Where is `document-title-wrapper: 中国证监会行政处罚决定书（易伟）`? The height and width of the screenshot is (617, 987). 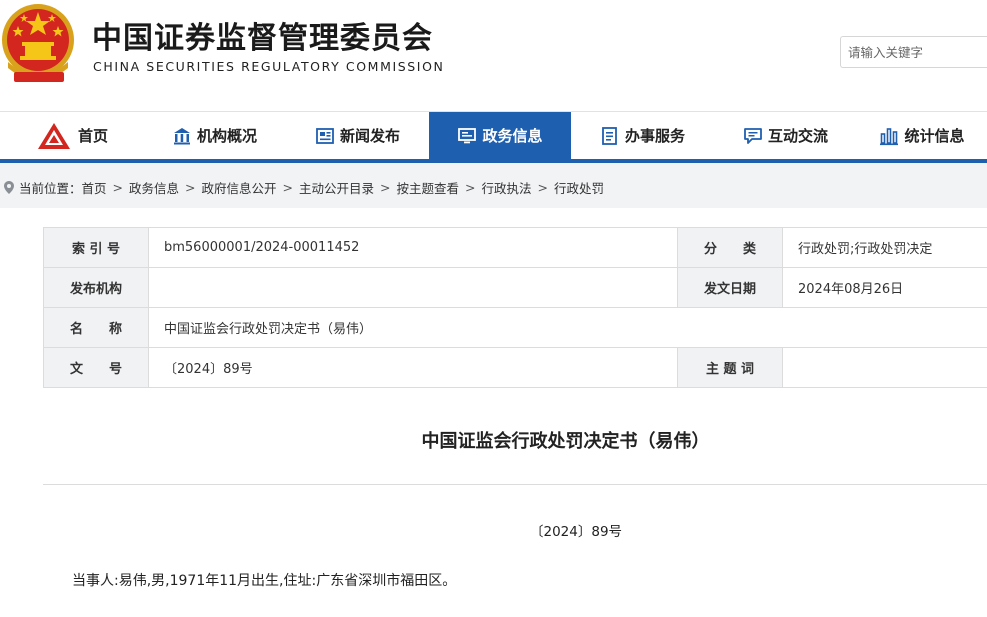
document-title-wrapper: 中国证监会行政处罚决定书（易伟） is located at coordinates (493, 440).